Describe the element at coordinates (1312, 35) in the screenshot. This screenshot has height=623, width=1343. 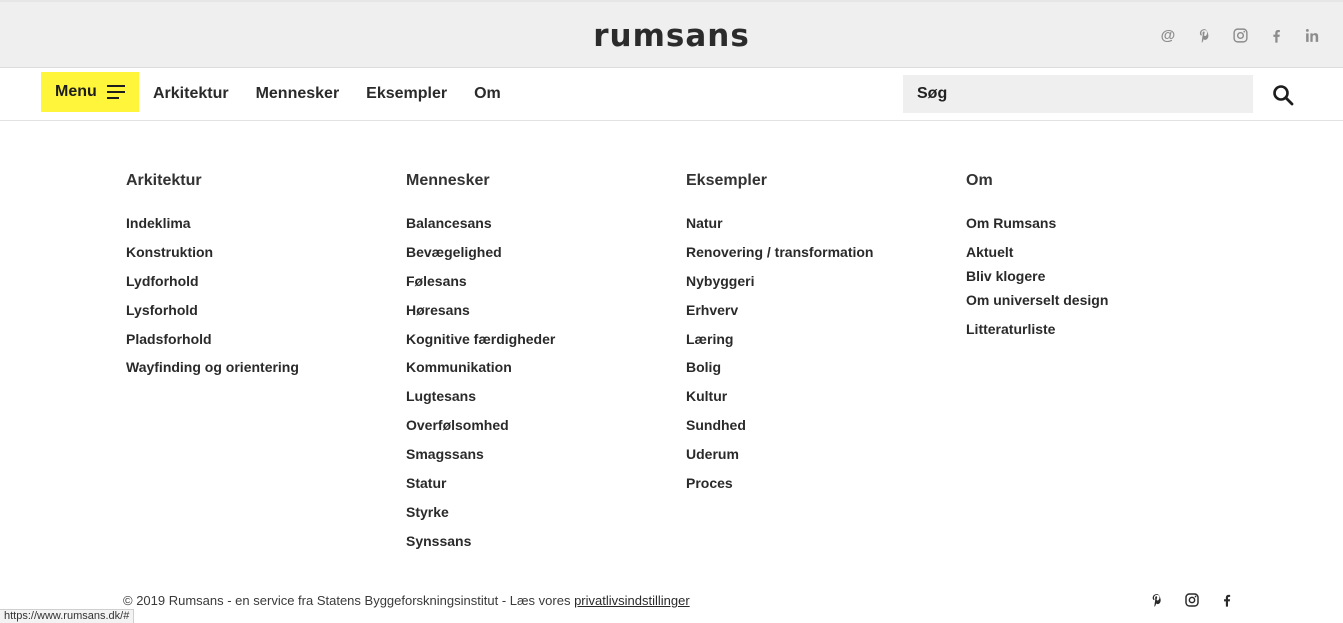
I see `linkedin-icon` at that location.